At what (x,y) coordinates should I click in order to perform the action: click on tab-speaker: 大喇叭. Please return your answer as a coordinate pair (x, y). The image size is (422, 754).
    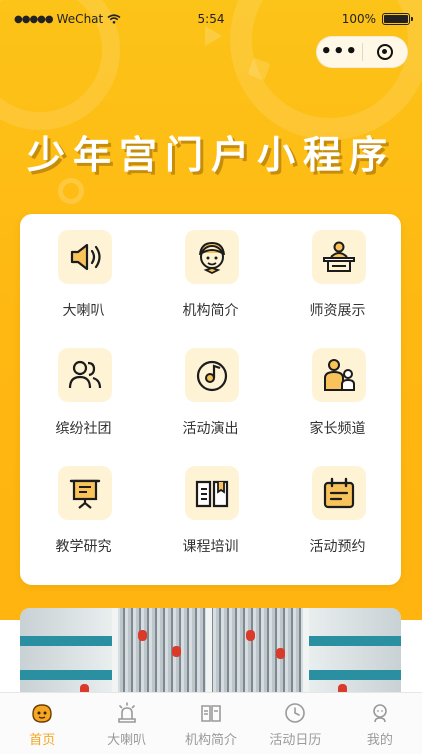
    Looking at the image, I should click on (126, 723).